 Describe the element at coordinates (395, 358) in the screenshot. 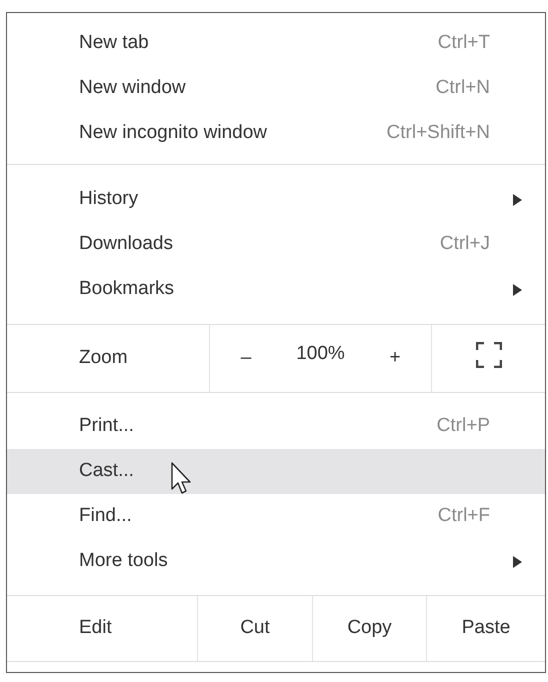

I see `zoom-in-button: +` at that location.